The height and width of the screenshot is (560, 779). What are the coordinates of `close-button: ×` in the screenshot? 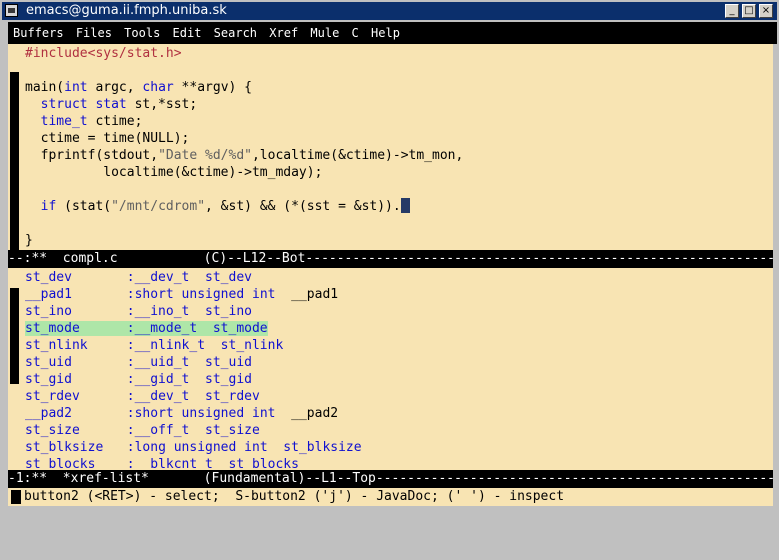 It's located at (766, 11).